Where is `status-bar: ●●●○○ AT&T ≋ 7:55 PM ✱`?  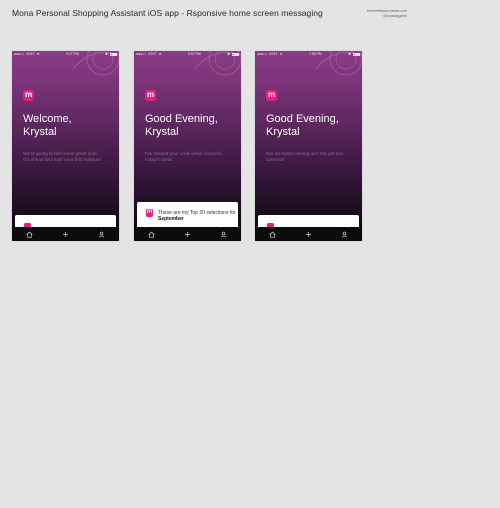
status-bar: ●●●○○ AT&T ≋ 7:55 PM ✱ is located at coordinates (308, 54).